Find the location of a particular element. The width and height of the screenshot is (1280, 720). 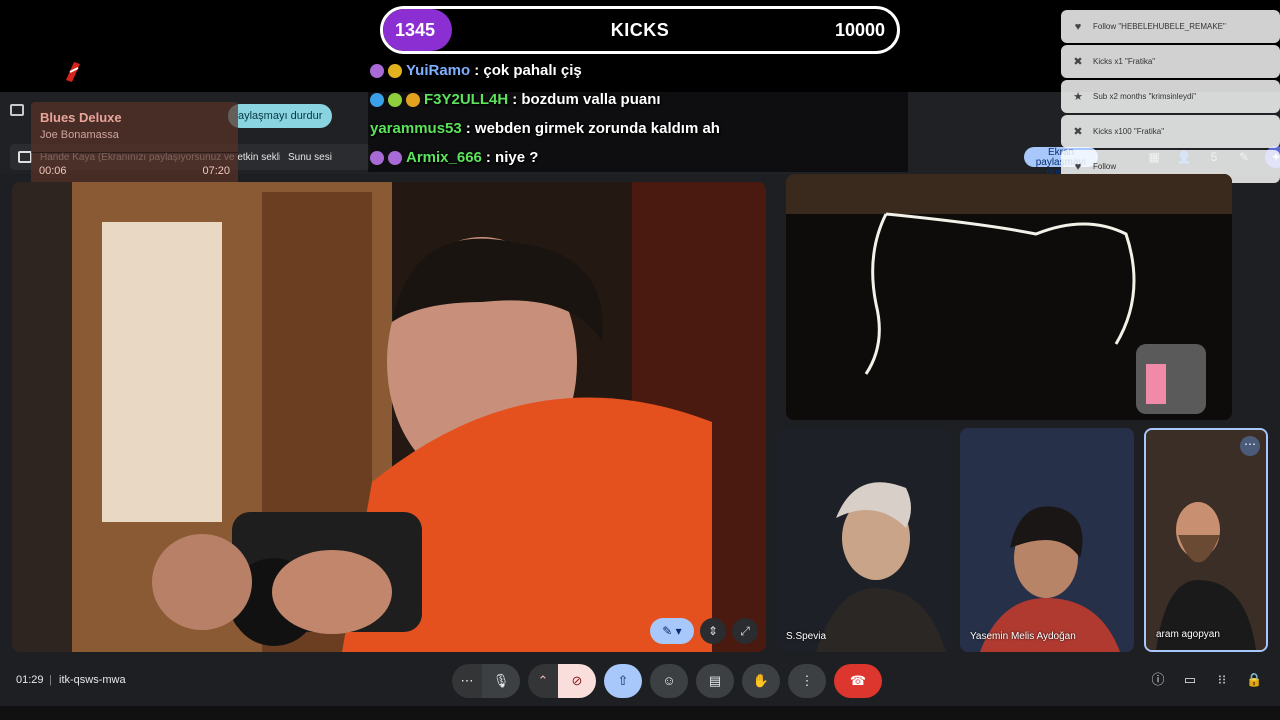

alert-item: ✖ Kicks x1 "Fratika" is located at coordinates (1170, 61).